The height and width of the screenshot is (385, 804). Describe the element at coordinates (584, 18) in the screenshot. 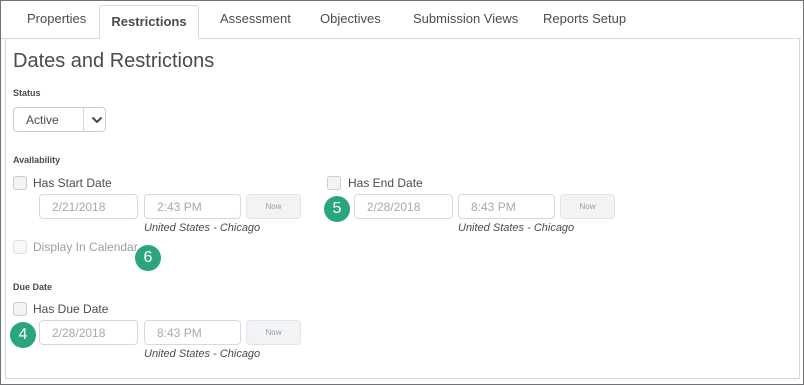

I see `tab-reports-setup: Reports Setup` at that location.